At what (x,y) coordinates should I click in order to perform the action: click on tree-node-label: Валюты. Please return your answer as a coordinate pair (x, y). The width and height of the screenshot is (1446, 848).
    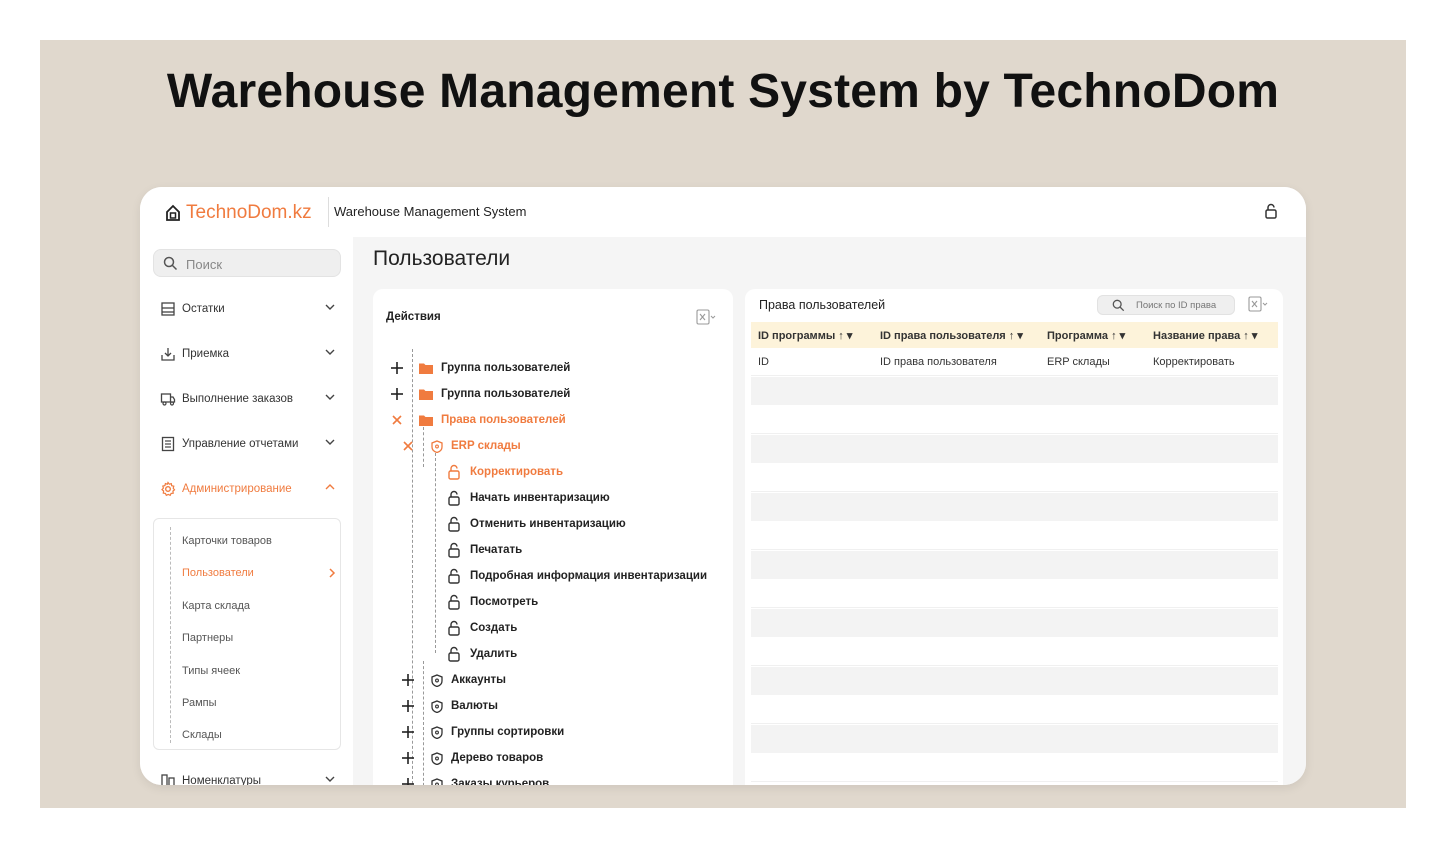
    Looking at the image, I should click on (474, 706).